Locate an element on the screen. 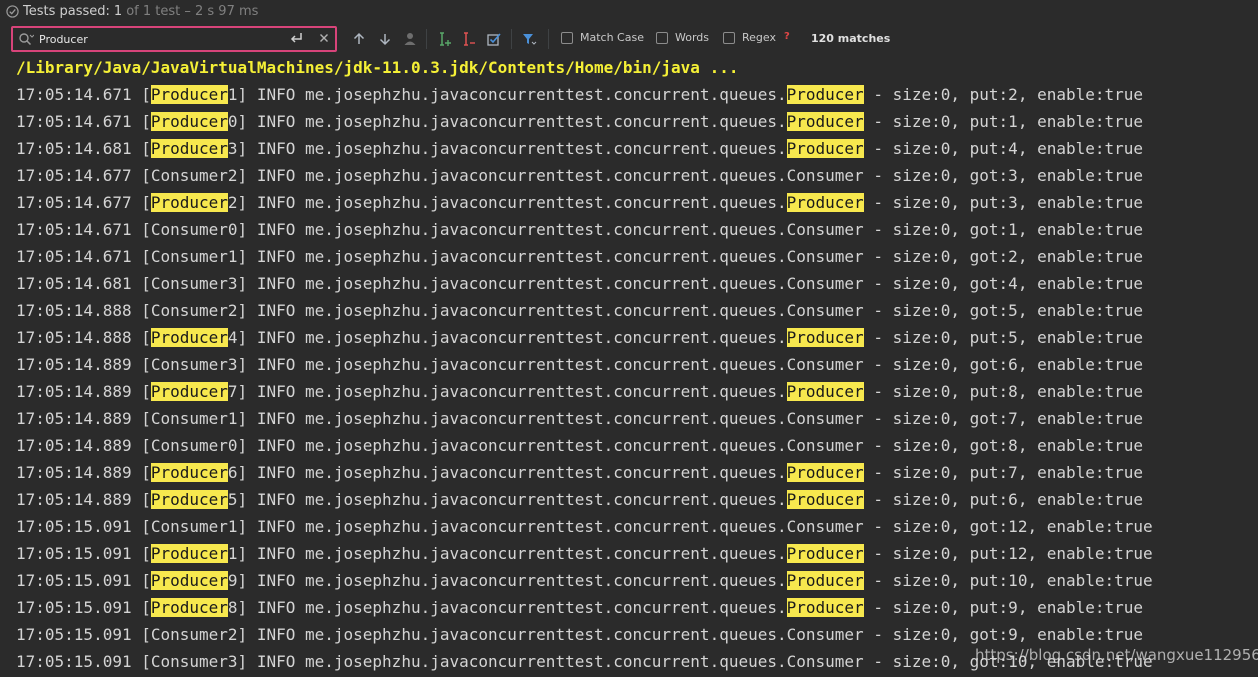 The width and height of the screenshot is (1258, 677). search-icon is located at coordinates (26, 39).